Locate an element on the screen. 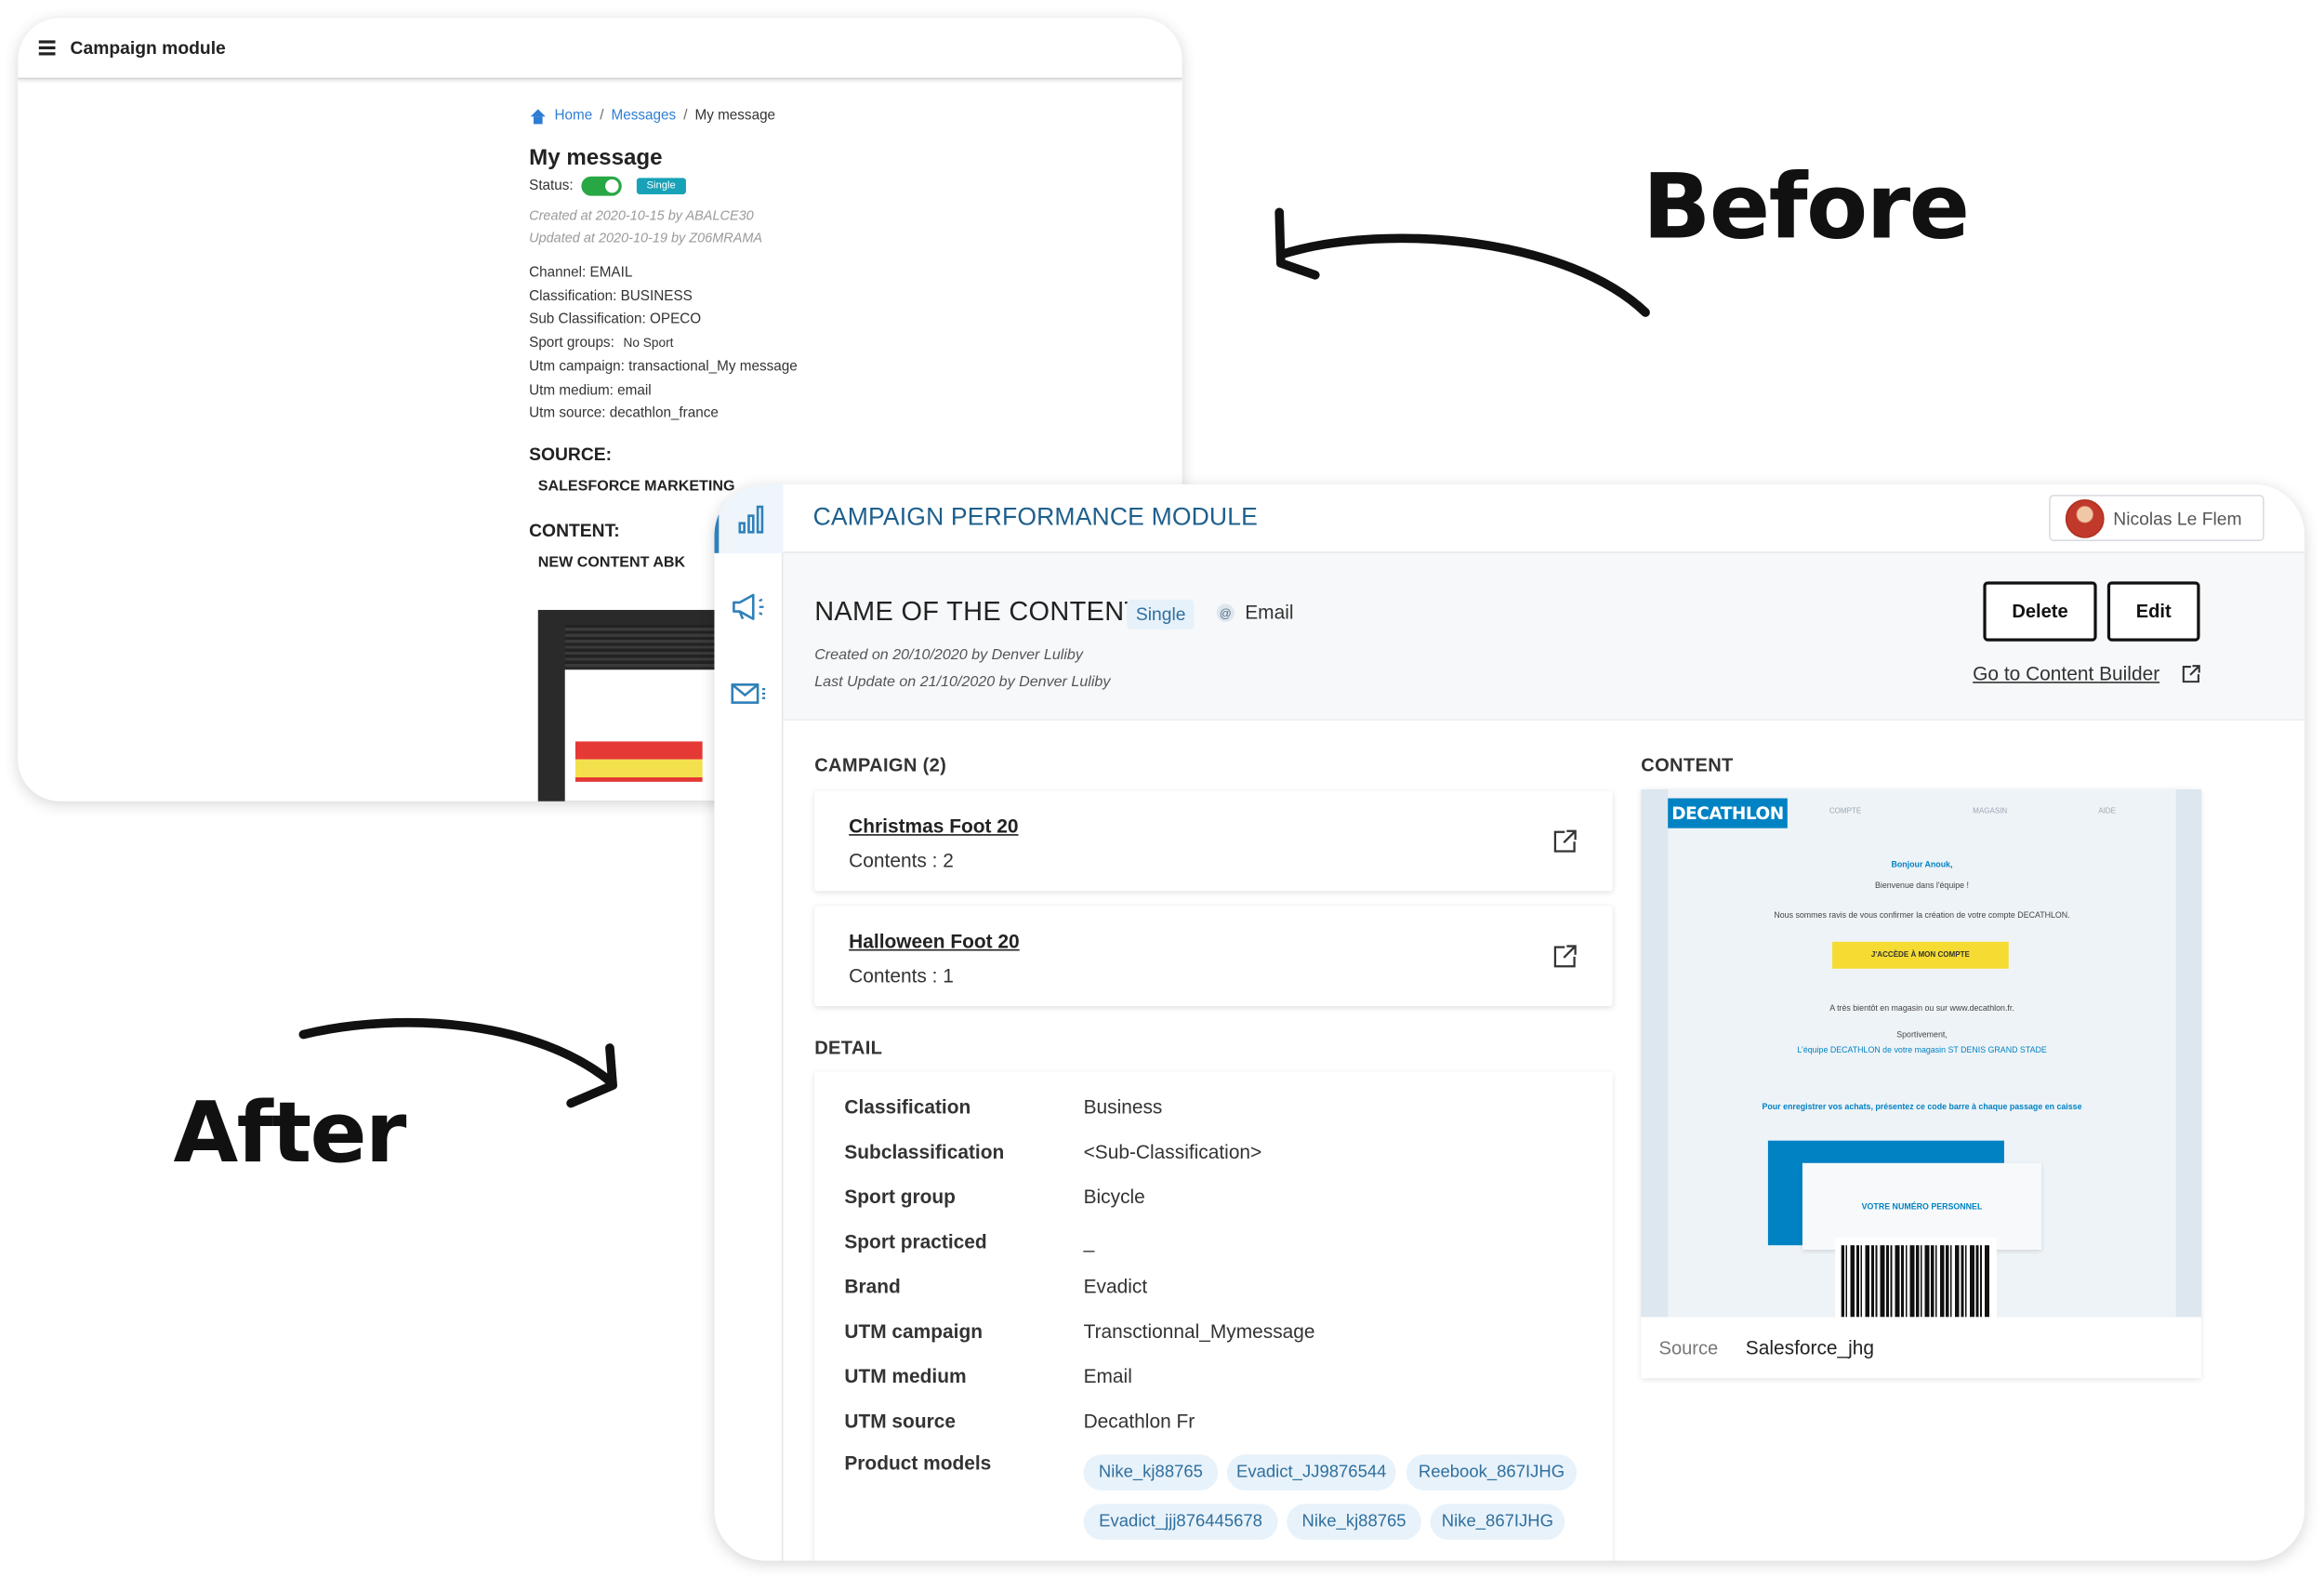 The height and width of the screenshot is (1577, 2324). detail-key: Product models is located at coordinates (918, 1463).